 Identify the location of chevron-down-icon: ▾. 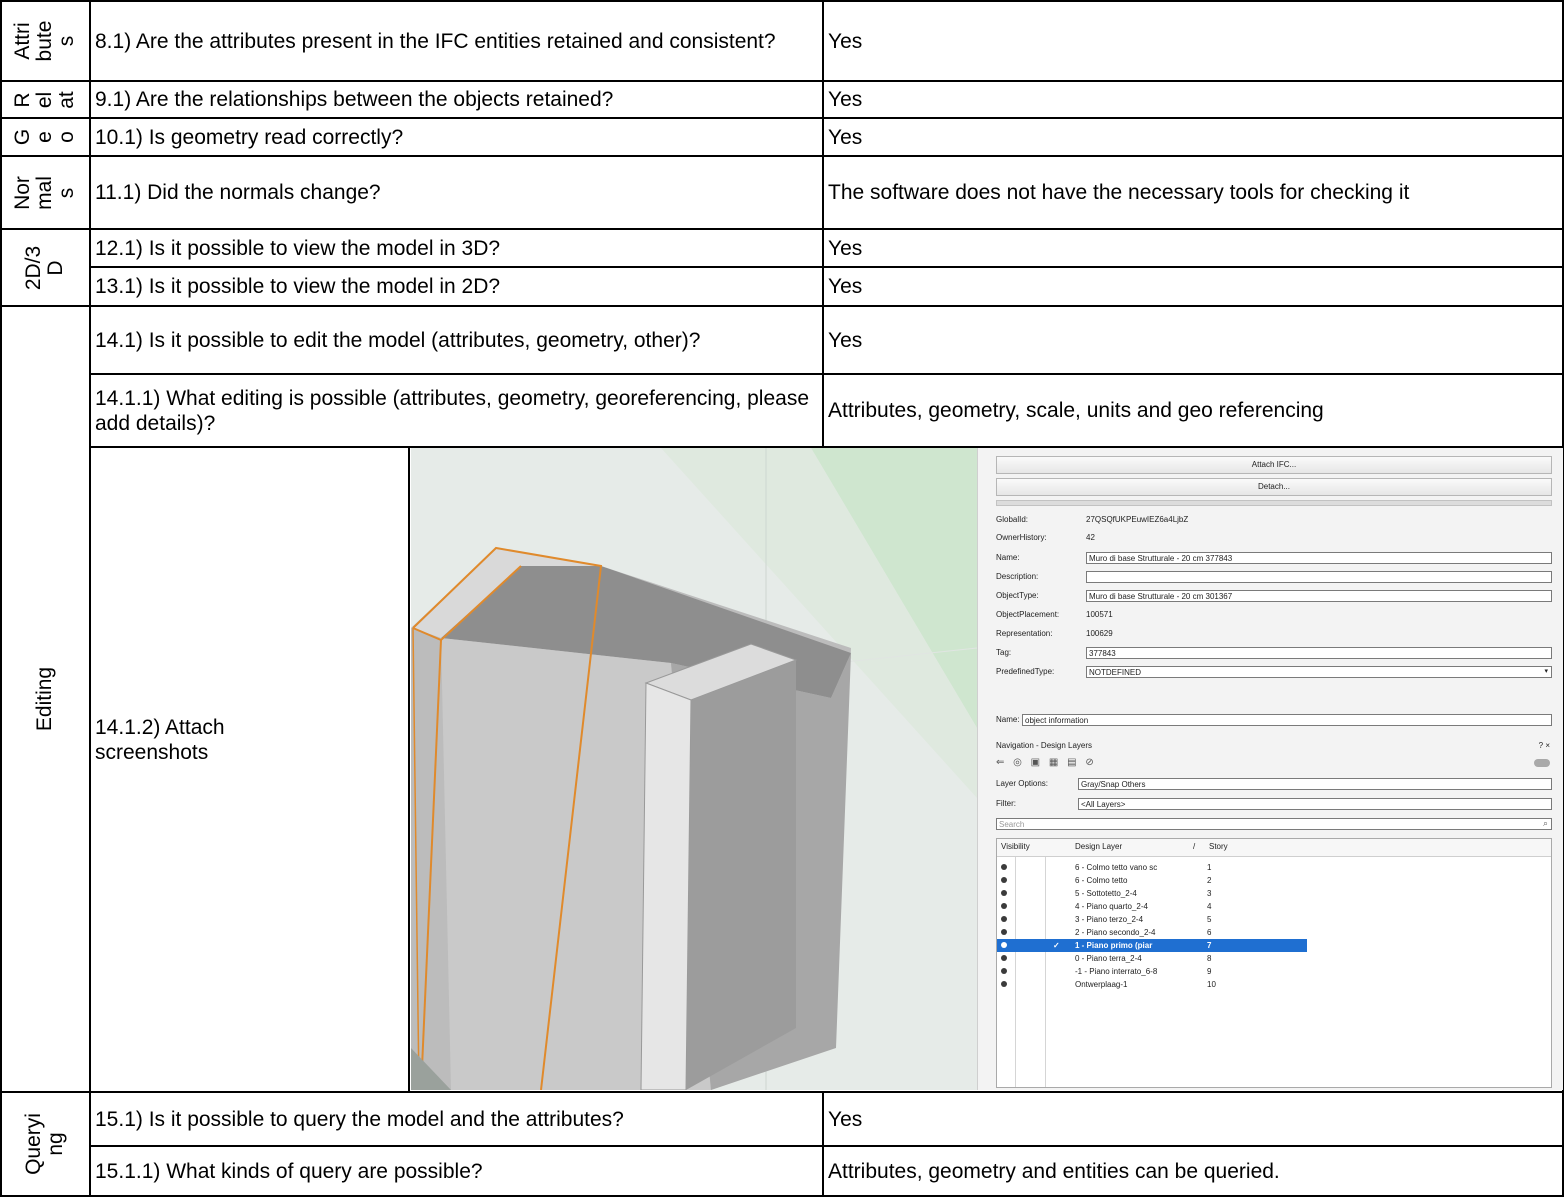
(1546, 671).